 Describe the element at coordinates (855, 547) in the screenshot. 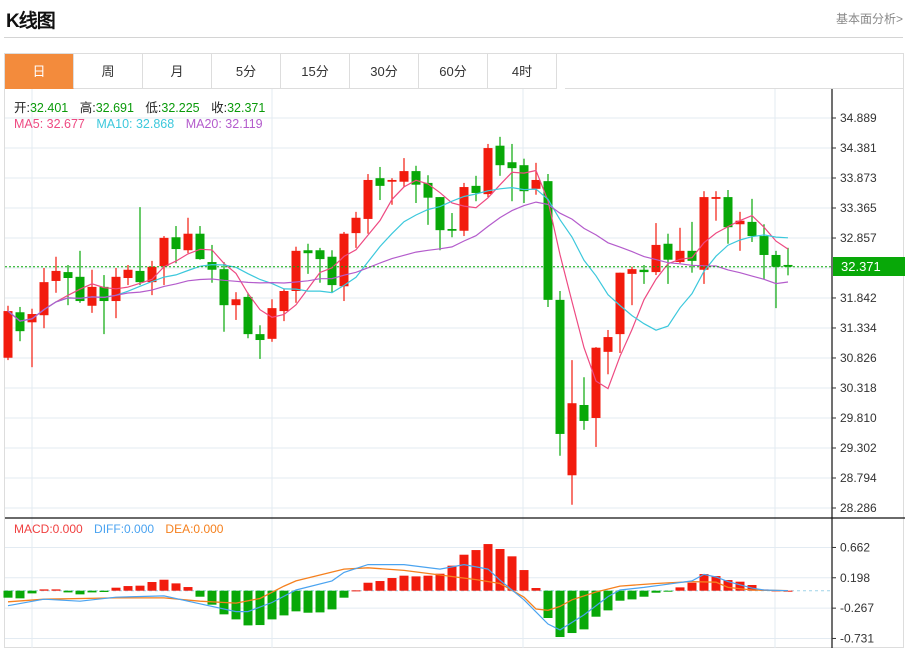

I see `macd-y-tick-label: 0.662` at that location.